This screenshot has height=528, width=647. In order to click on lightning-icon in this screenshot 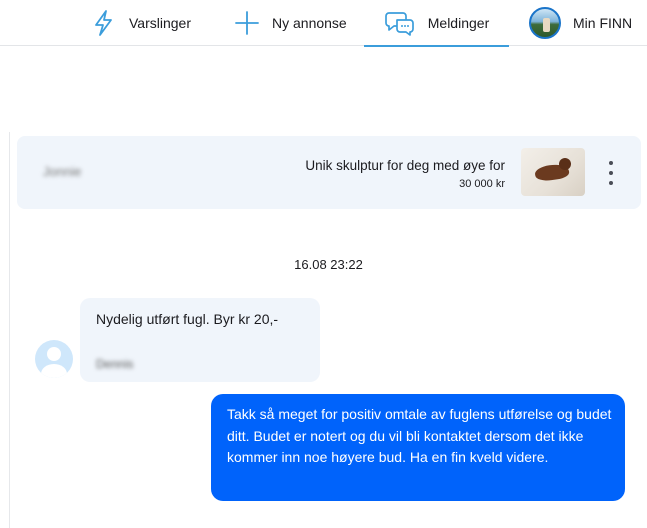, I will do `click(104, 23)`.